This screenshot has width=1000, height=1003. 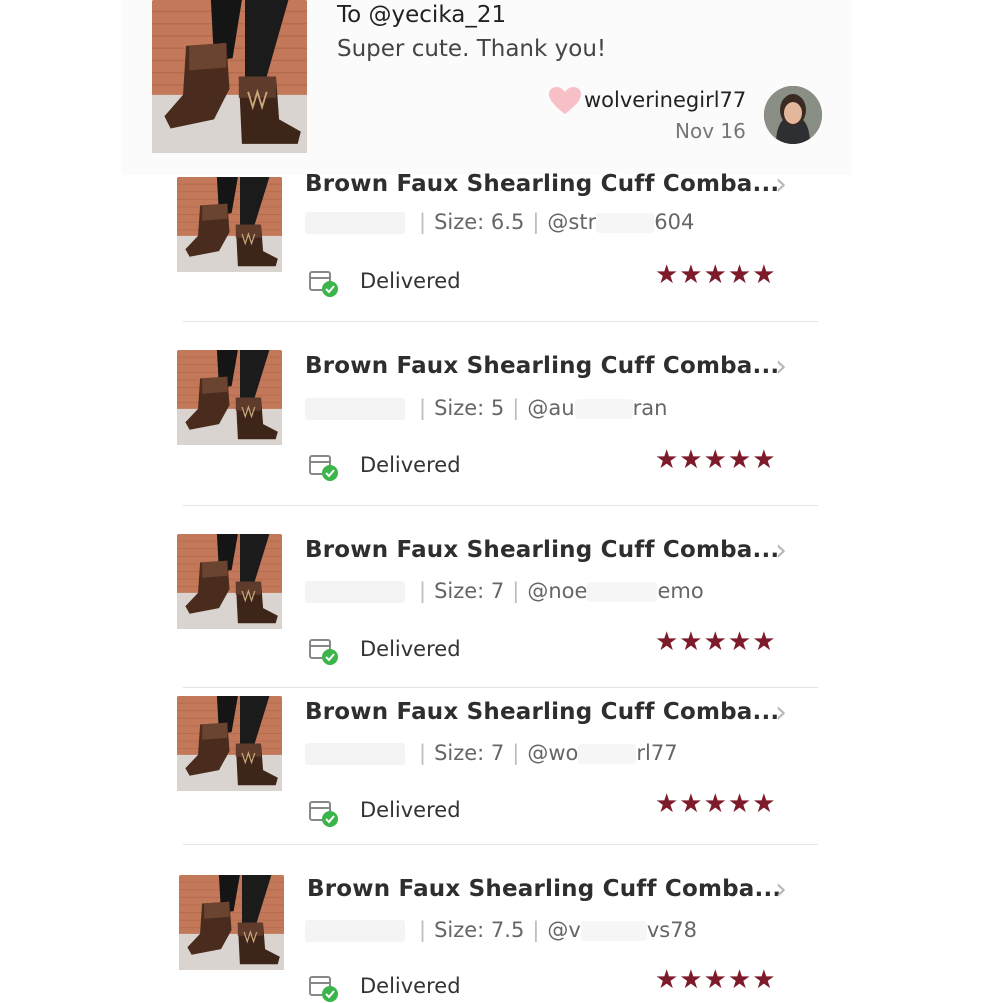 What do you see at coordinates (229, 76) in the screenshot?
I see `review-product-photo` at bounding box center [229, 76].